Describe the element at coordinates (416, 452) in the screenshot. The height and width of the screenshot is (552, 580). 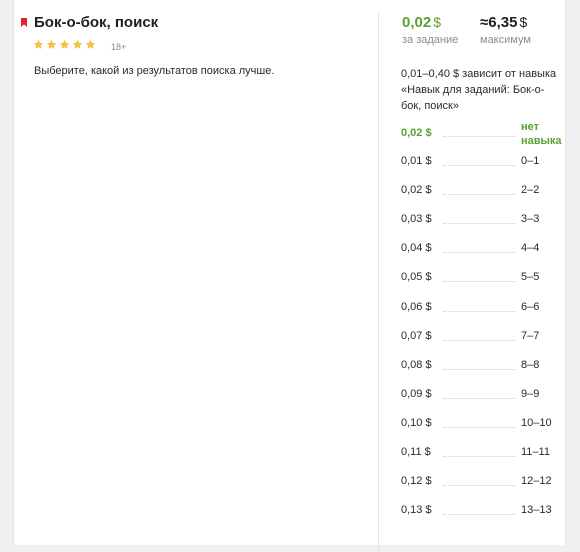
I see `rate-price: 0,11 $` at that location.